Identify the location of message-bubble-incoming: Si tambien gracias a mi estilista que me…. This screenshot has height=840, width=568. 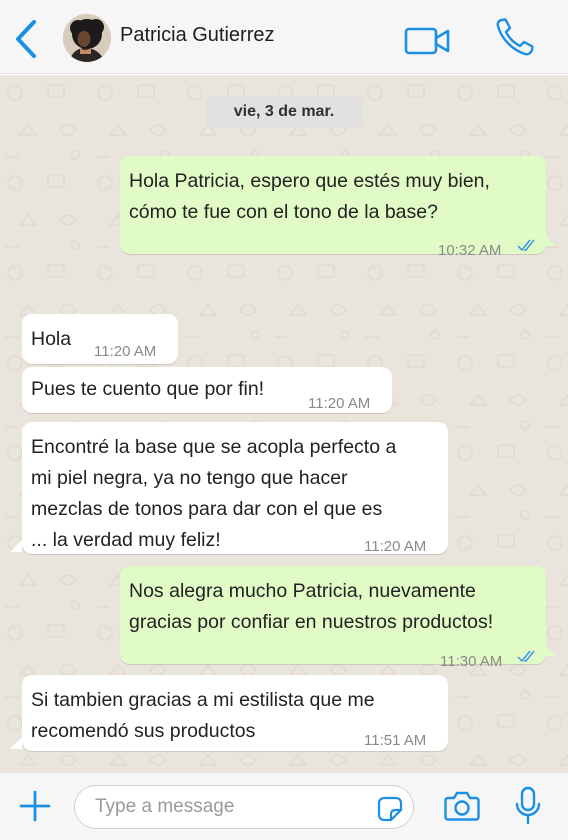
(229, 713).